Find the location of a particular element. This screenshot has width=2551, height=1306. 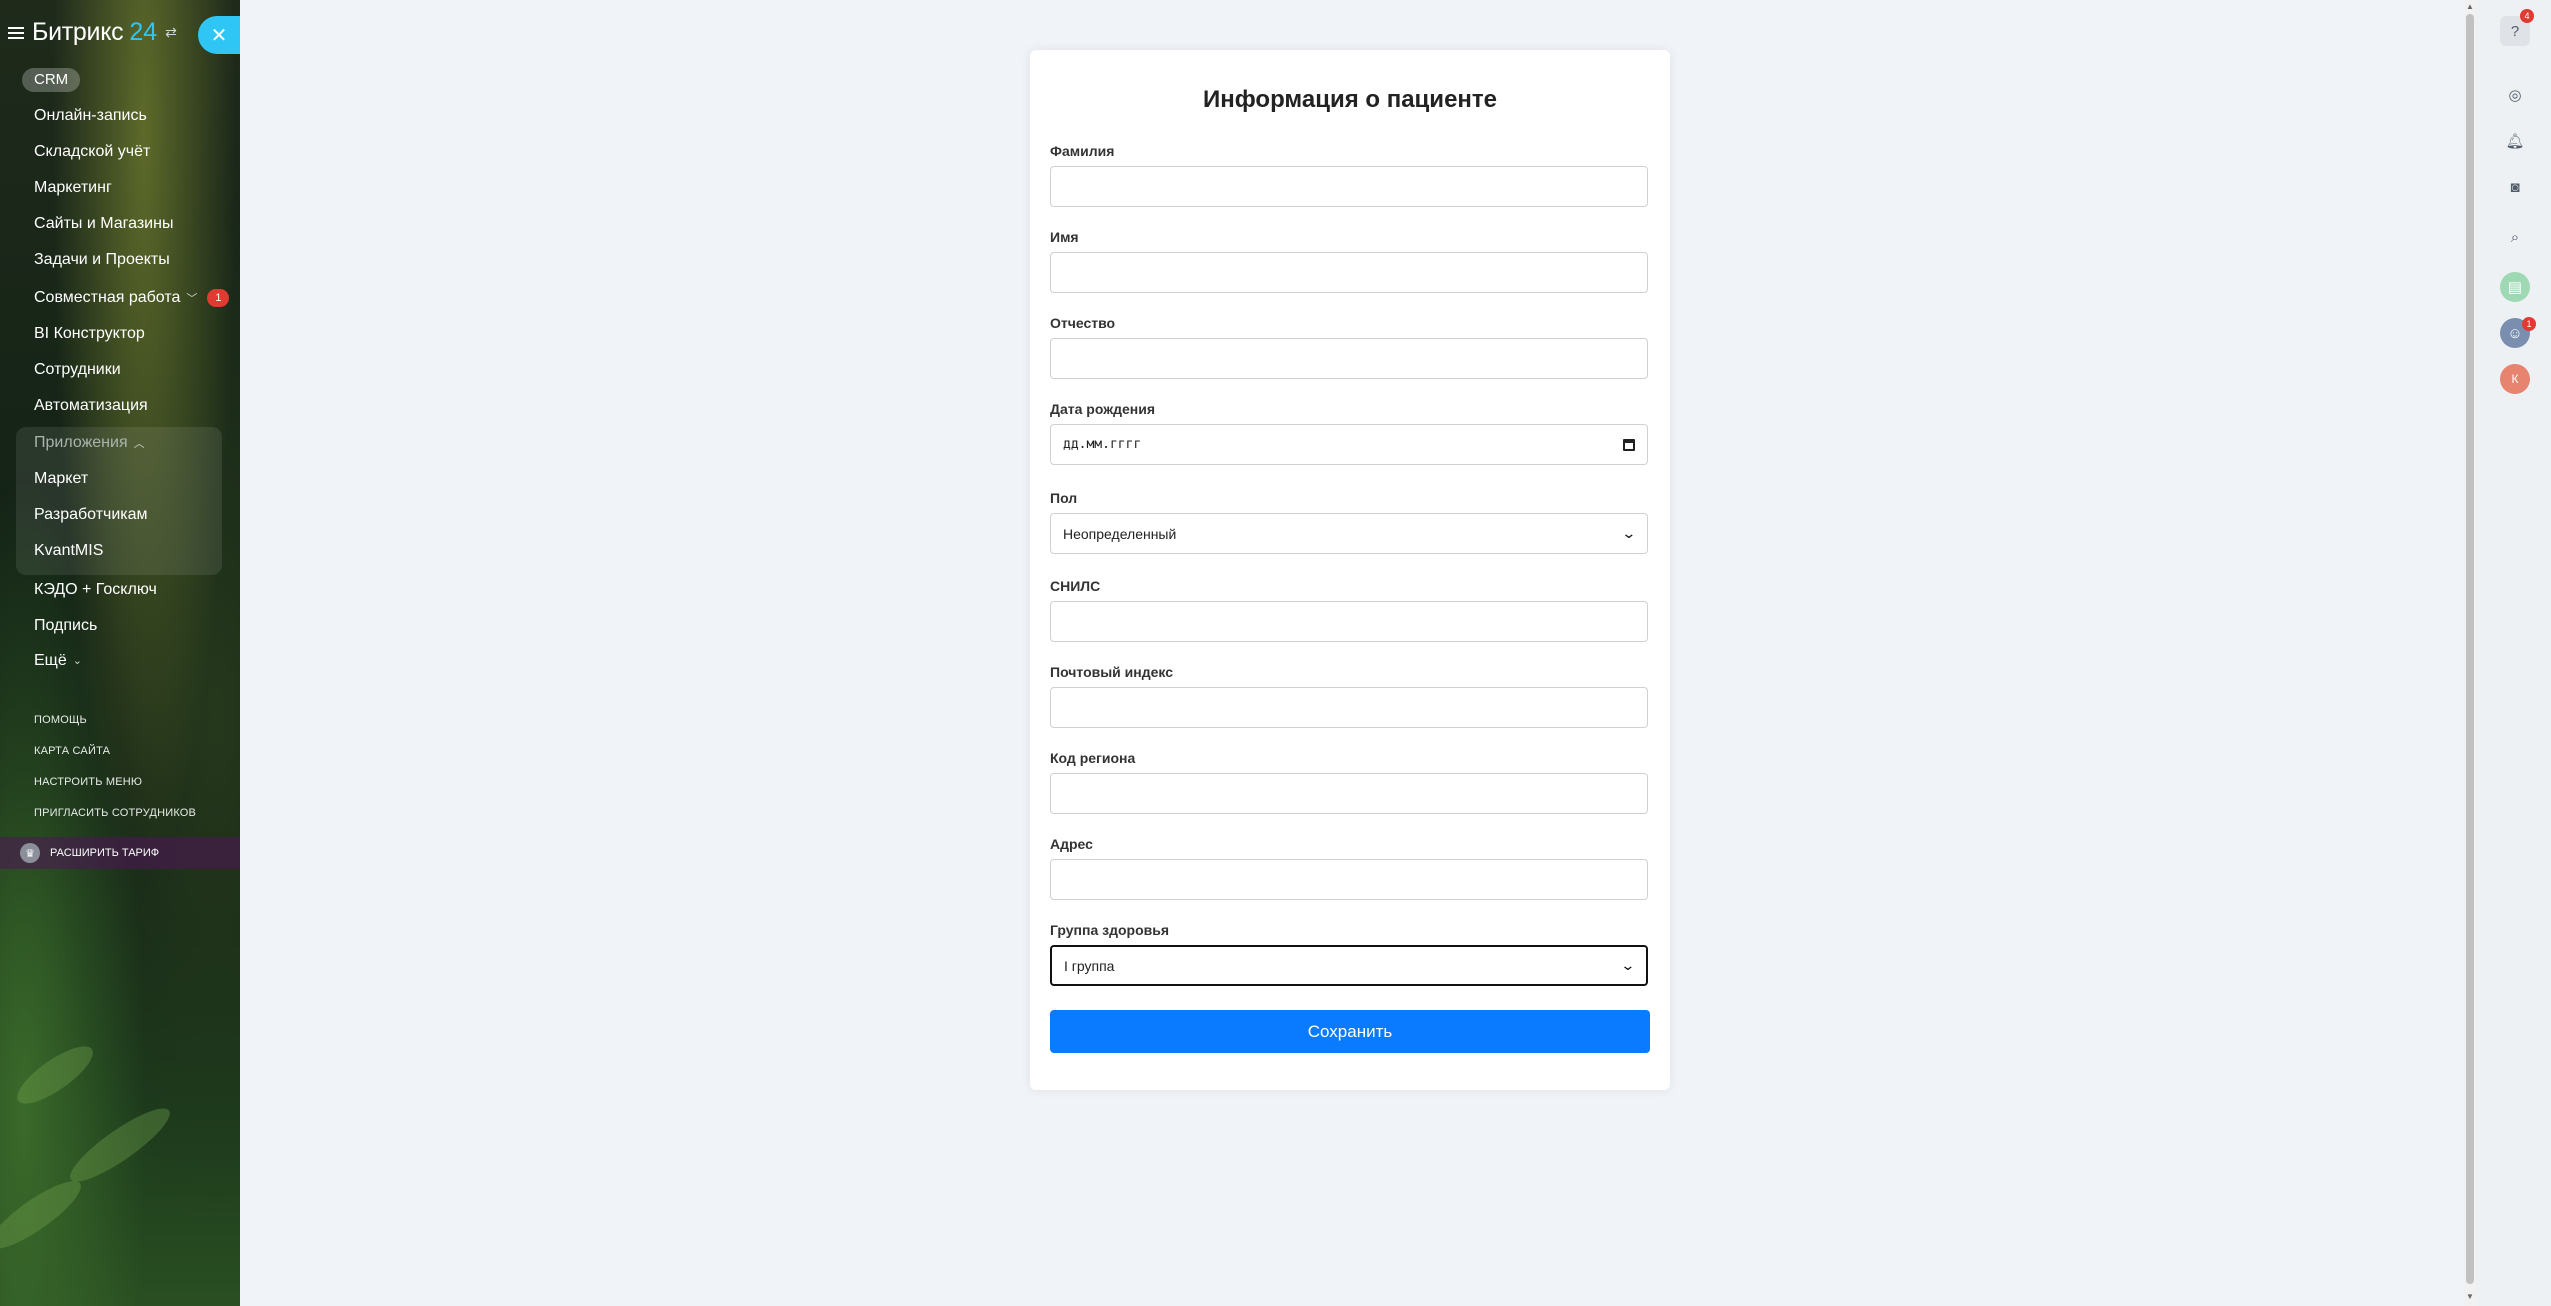

page-title: Информация о пациенте is located at coordinates (1350, 99).